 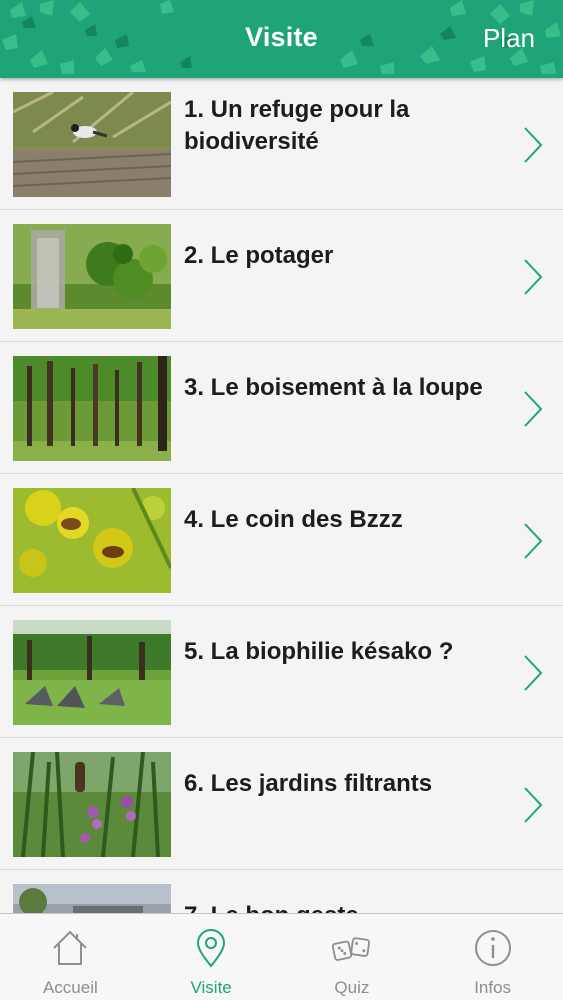 What do you see at coordinates (281, 408) in the screenshot?
I see `list-item: 3. Le boisement à la loupe` at bounding box center [281, 408].